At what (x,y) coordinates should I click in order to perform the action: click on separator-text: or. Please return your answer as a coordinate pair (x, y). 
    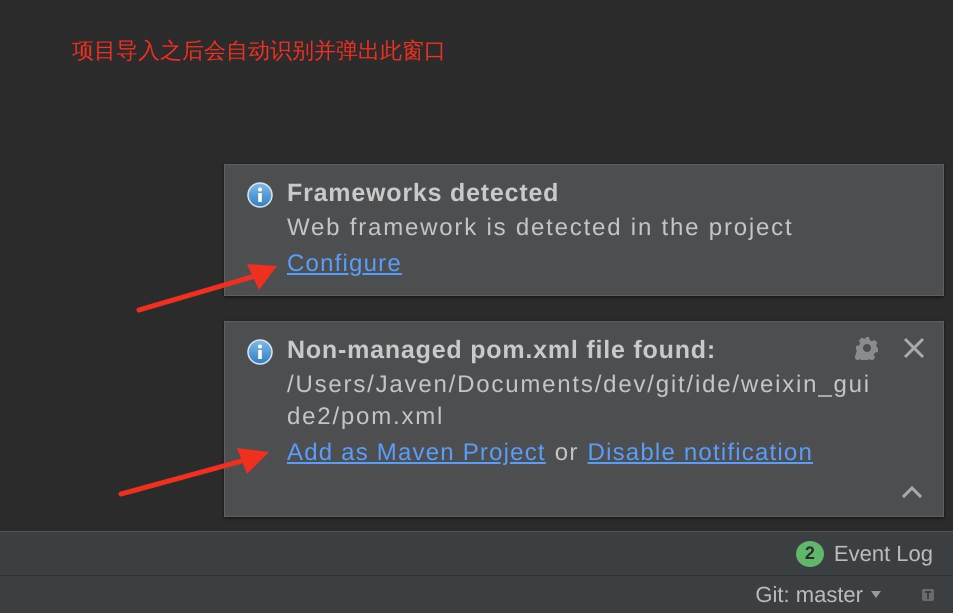
    Looking at the image, I should click on (566, 453).